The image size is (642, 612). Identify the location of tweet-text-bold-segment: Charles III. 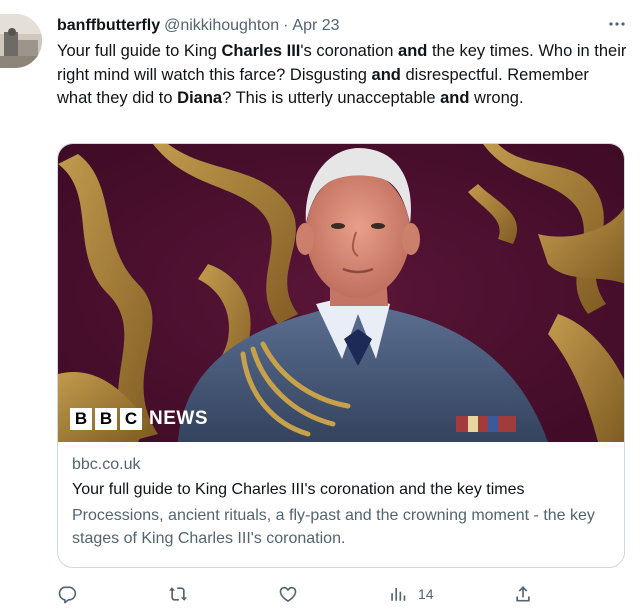
(261, 51).